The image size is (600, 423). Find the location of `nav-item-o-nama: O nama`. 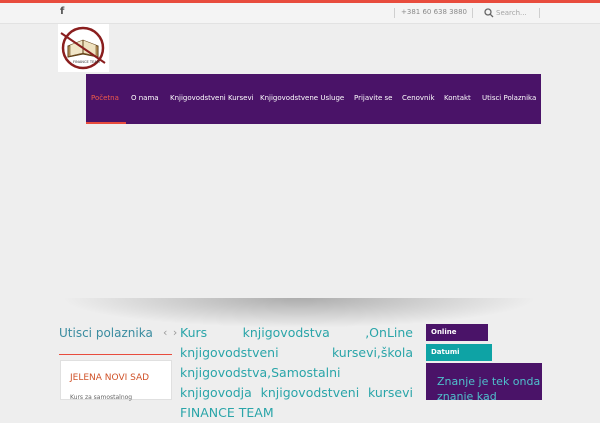

nav-item-o-nama: O nama is located at coordinates (145, 98).